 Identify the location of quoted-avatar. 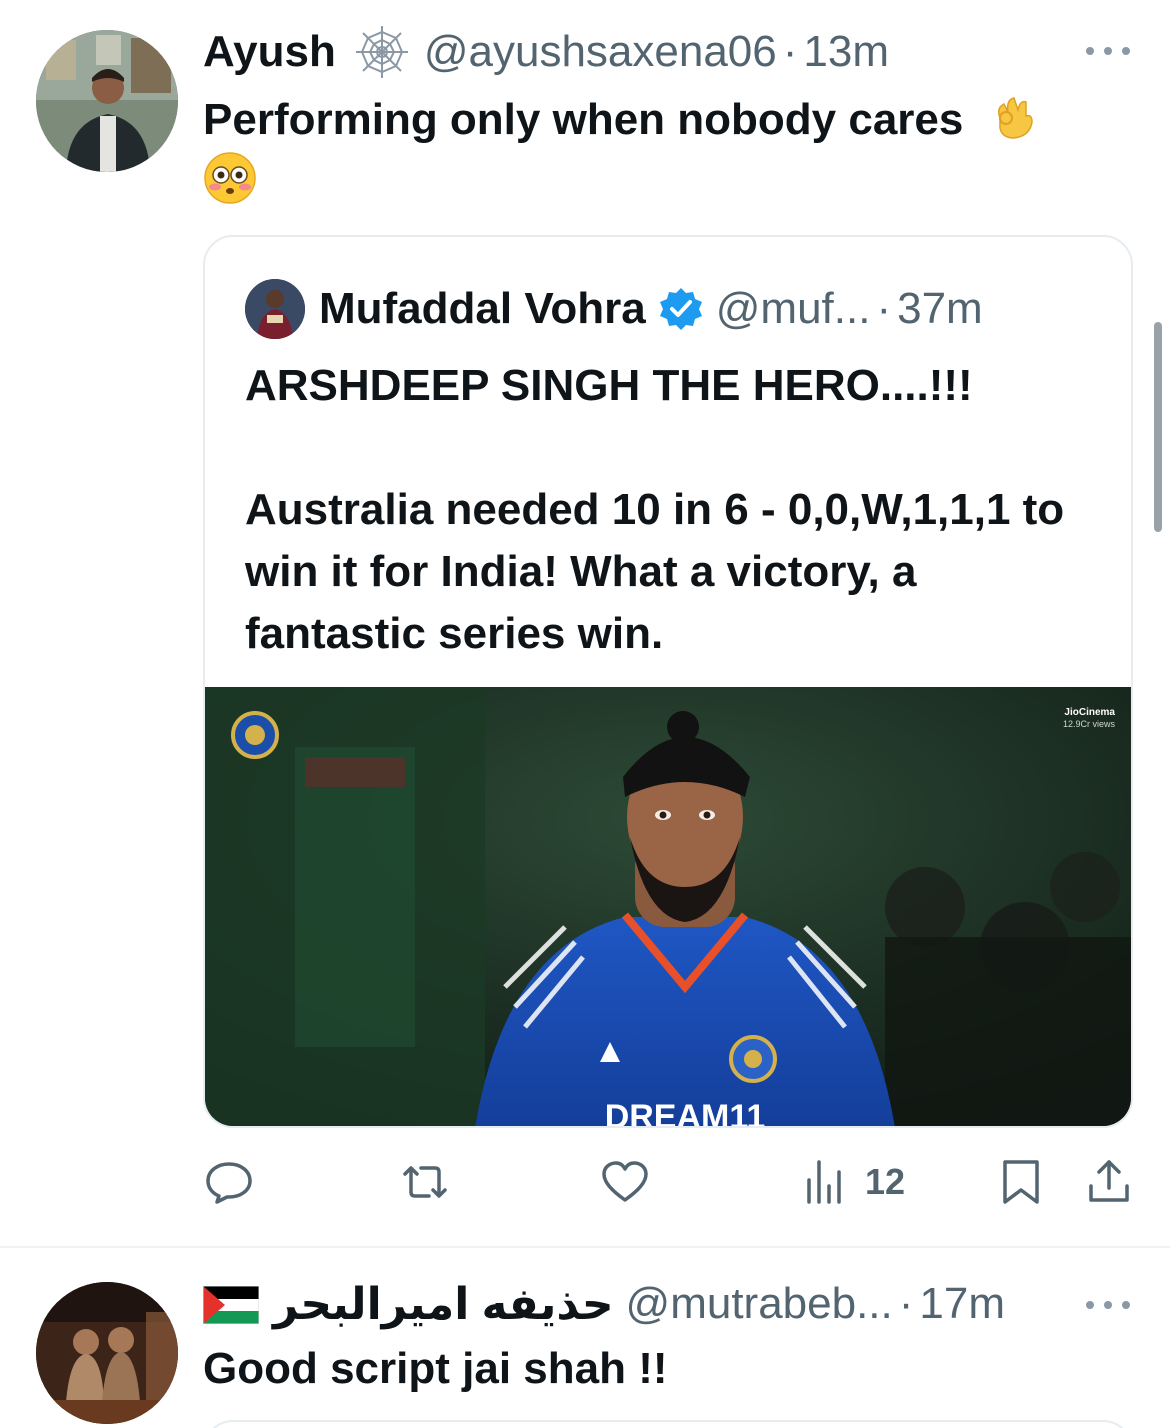
(275, 309).